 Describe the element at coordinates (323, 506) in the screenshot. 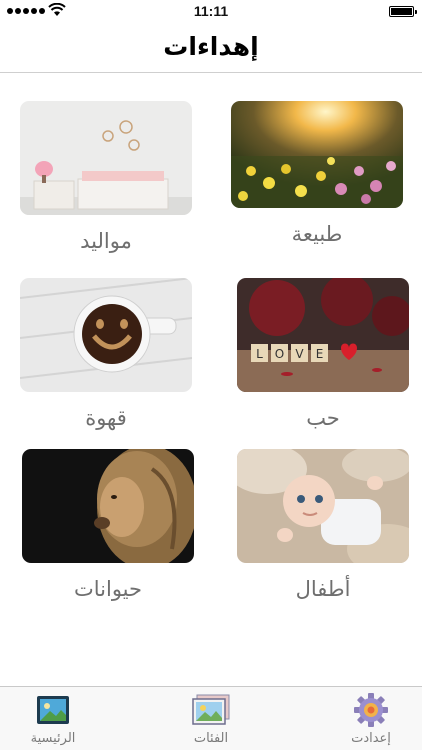

I see `children-baby-image` at that location.